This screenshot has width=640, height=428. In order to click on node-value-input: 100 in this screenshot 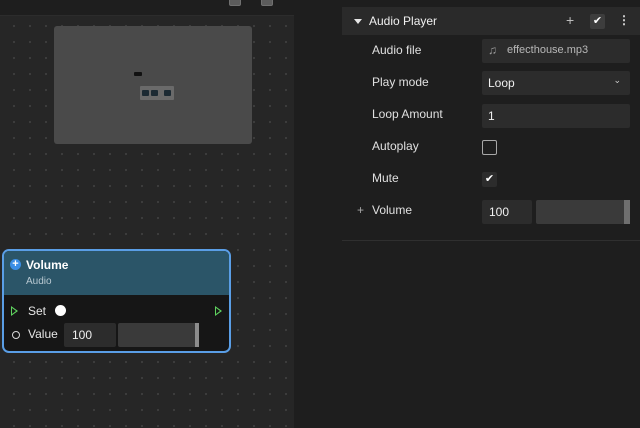, I will do `click(90, 335)`.